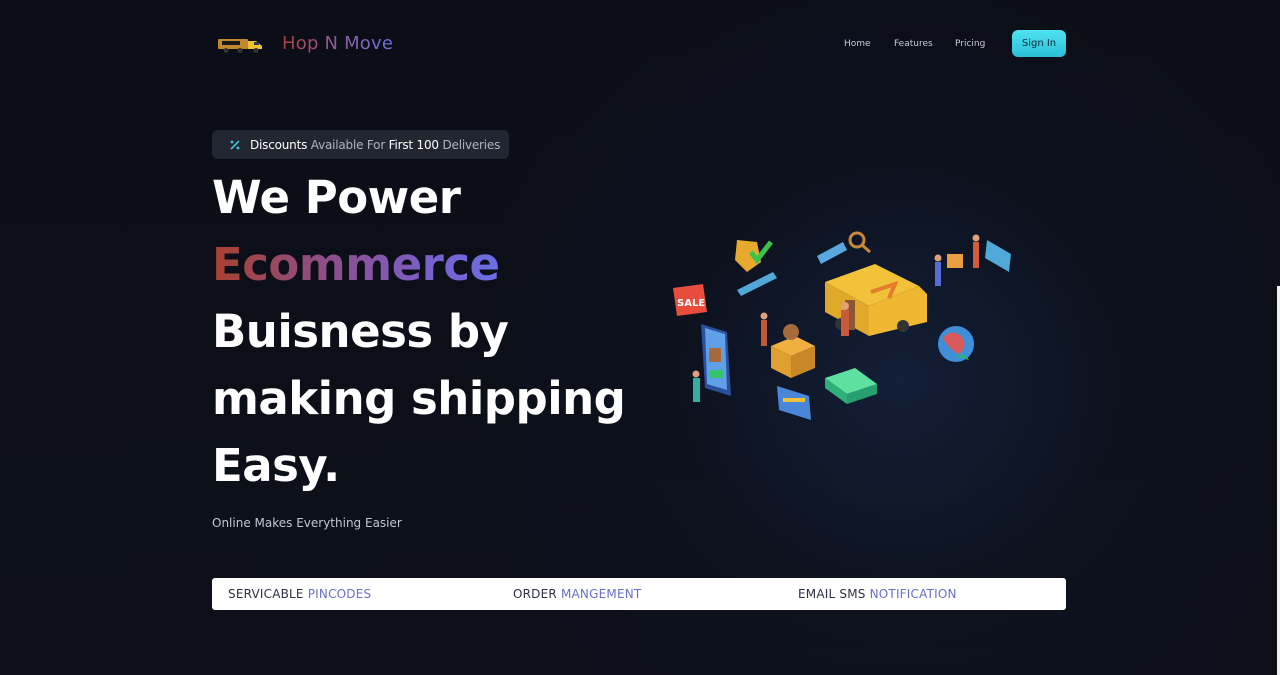  What do you see at coordinates (268, 594) in the screenshot?
I see `feature-1-main: SERVICABLE` at bounding box center [268, 594].